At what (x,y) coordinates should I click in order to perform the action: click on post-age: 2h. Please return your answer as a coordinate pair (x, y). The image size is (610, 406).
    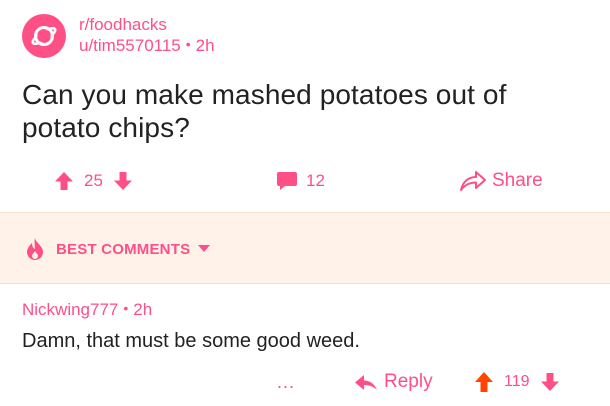
    Looking at the image, I should click on (205, 45).